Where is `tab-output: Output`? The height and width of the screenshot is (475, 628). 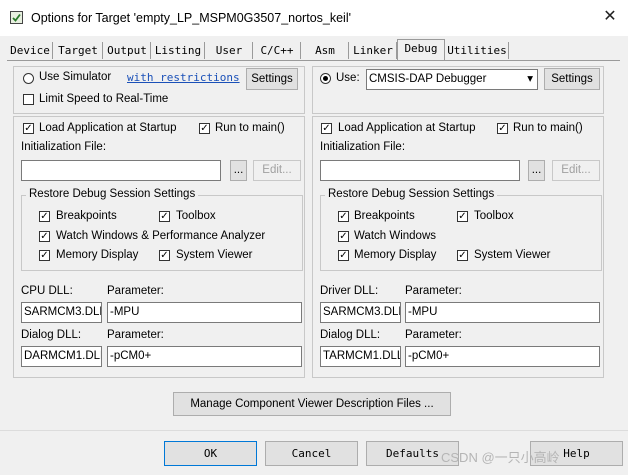 tab-output: Output is located at coordinates (127, 50).